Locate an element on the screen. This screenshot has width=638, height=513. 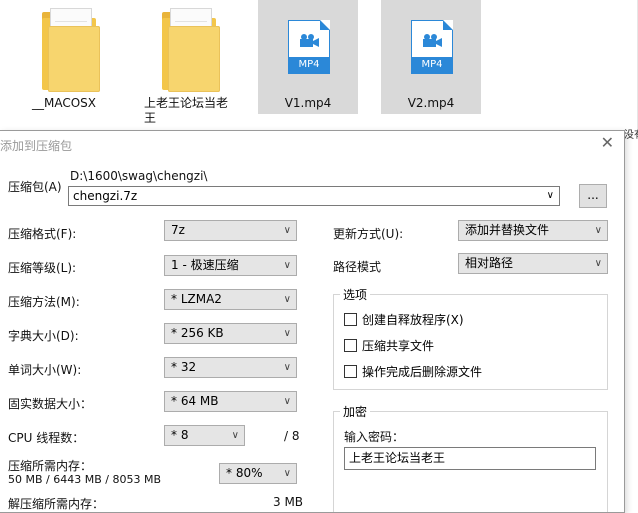
level-select: 1 - 极速压缩 ∨ is located at coordinates (230, 265).